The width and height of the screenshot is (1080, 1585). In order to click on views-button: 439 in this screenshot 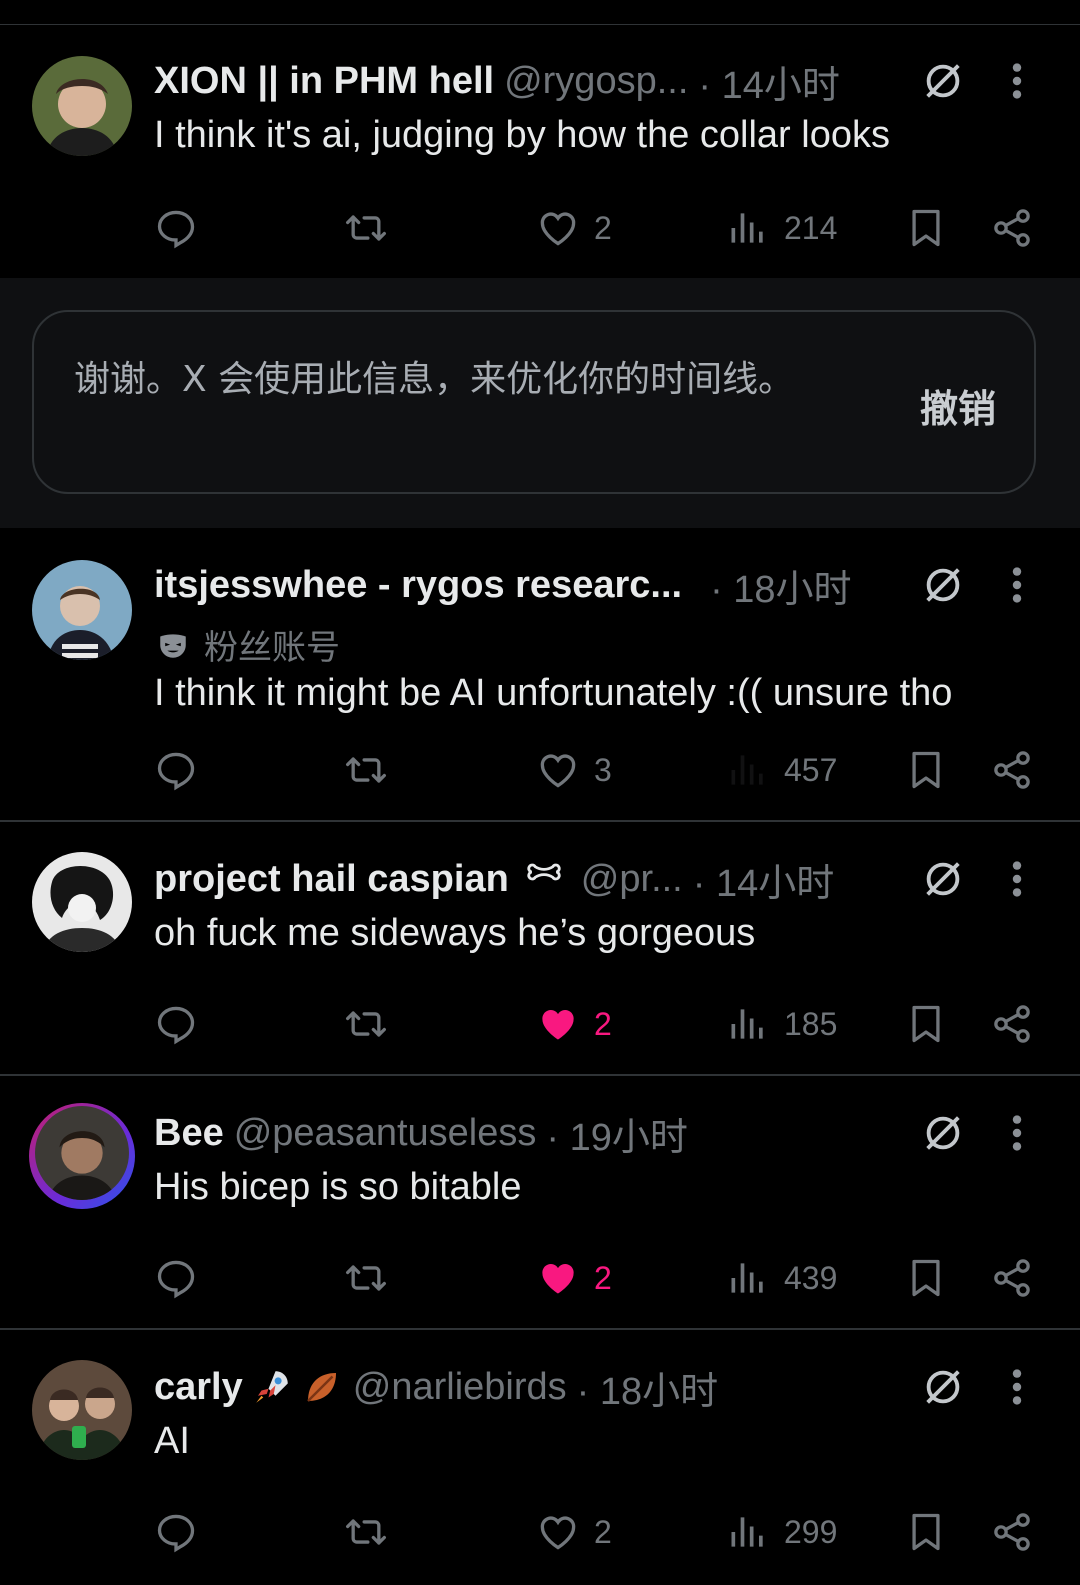, I will do `click(781, 1278)`.